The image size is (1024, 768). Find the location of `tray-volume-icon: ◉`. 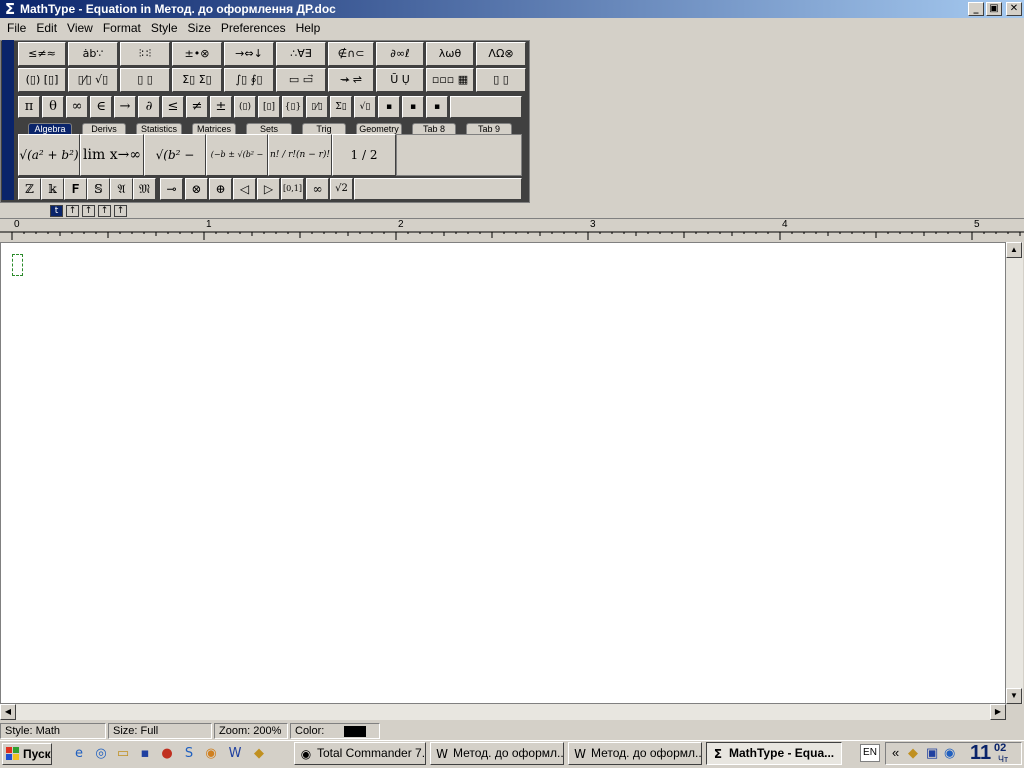

tray-volume-icon: ◉ is located at coordinates (949, 753).